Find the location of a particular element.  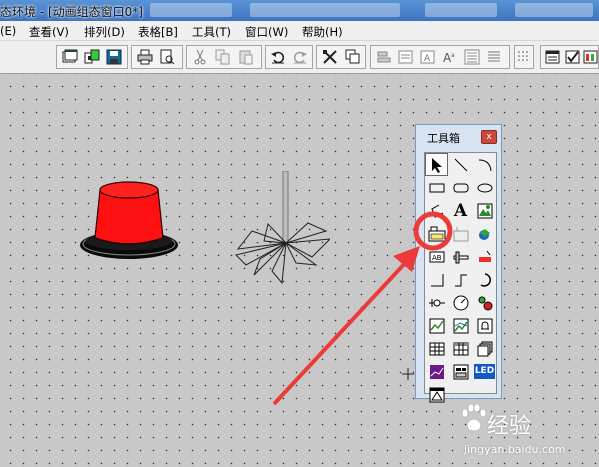

highlight-circle is located at coordinates (433, 231).